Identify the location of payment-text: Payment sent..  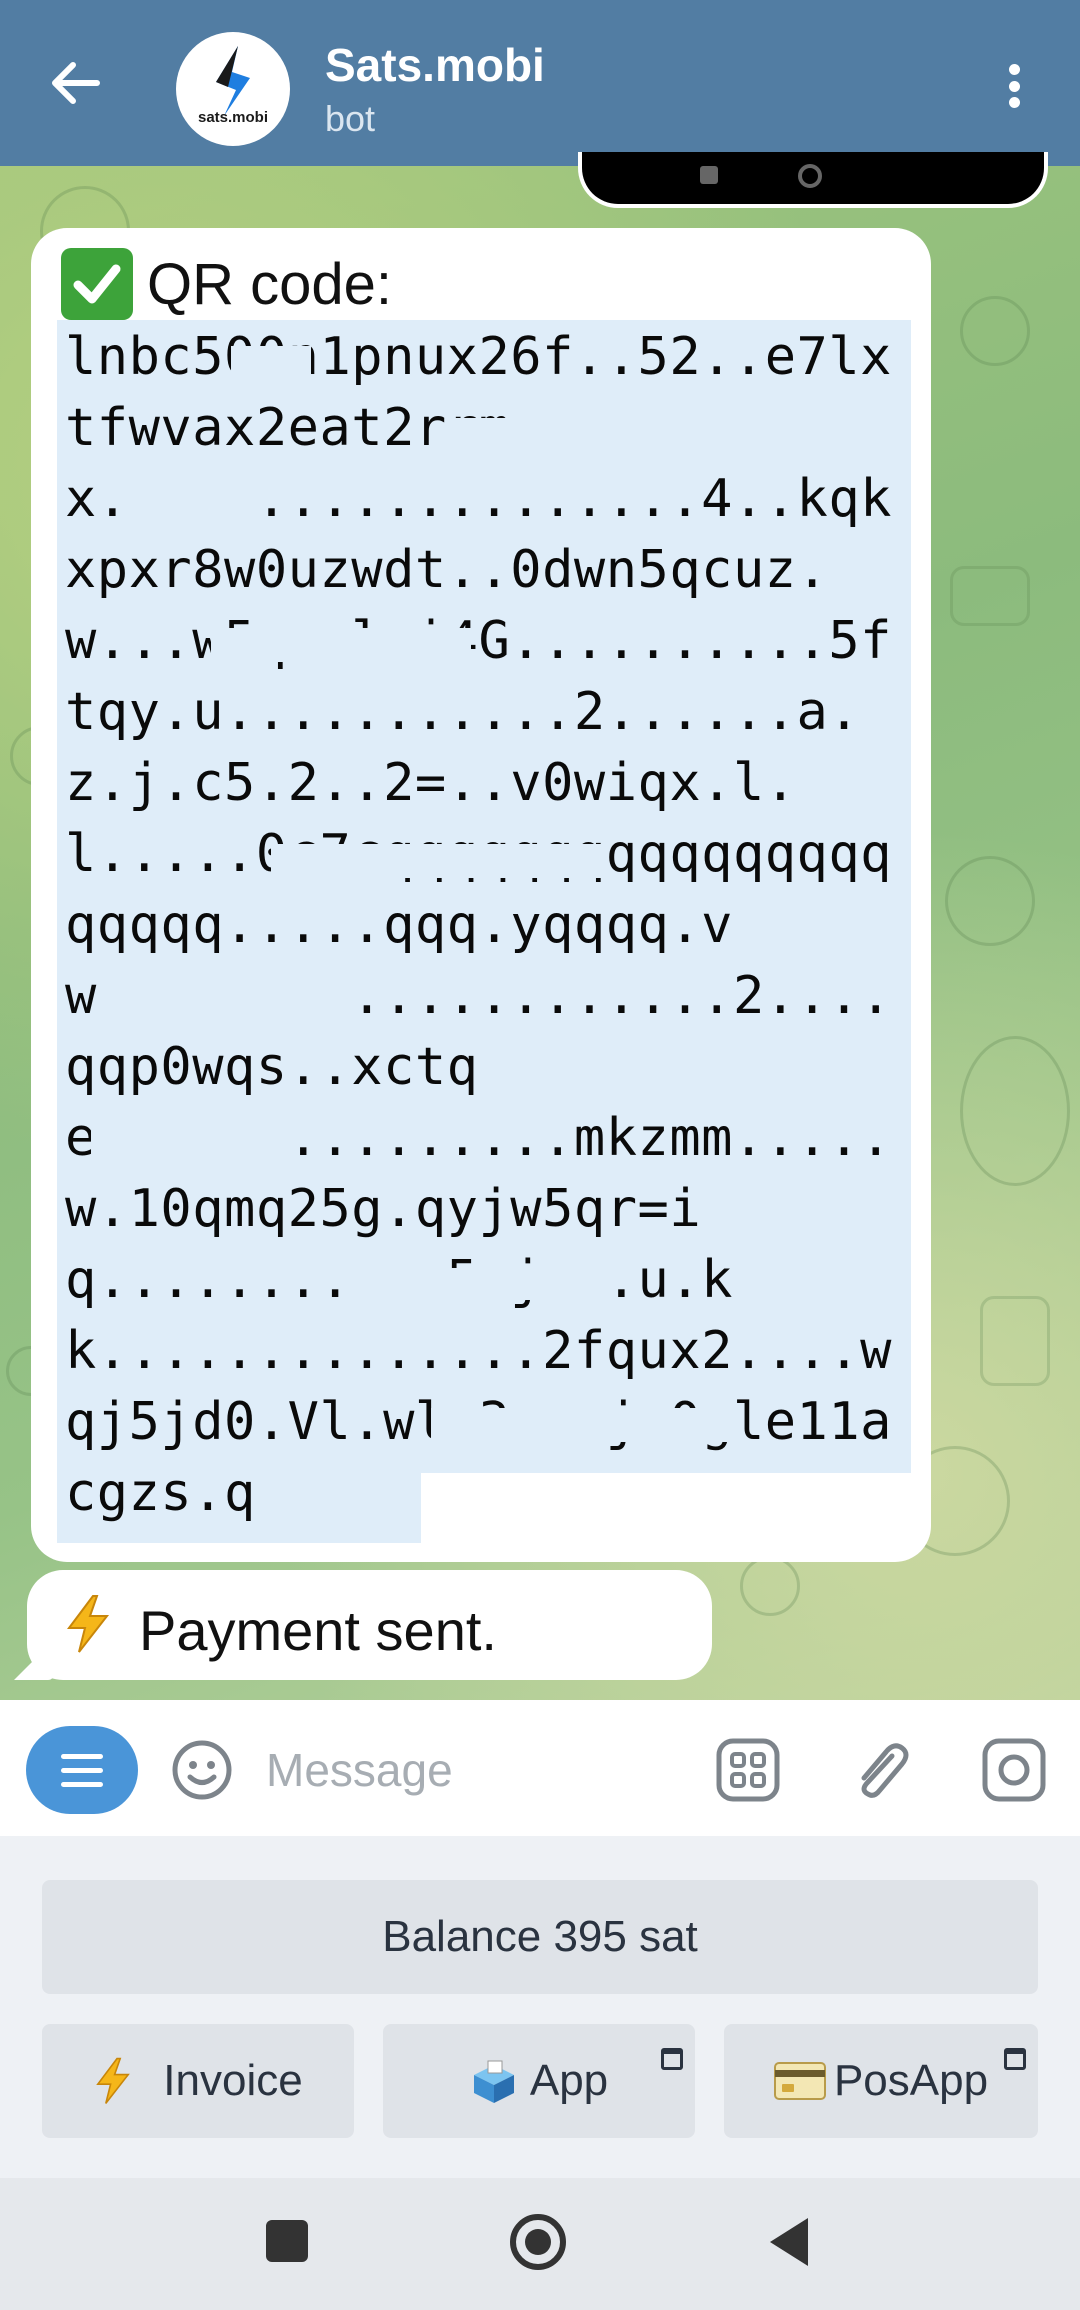
(280, 1630).